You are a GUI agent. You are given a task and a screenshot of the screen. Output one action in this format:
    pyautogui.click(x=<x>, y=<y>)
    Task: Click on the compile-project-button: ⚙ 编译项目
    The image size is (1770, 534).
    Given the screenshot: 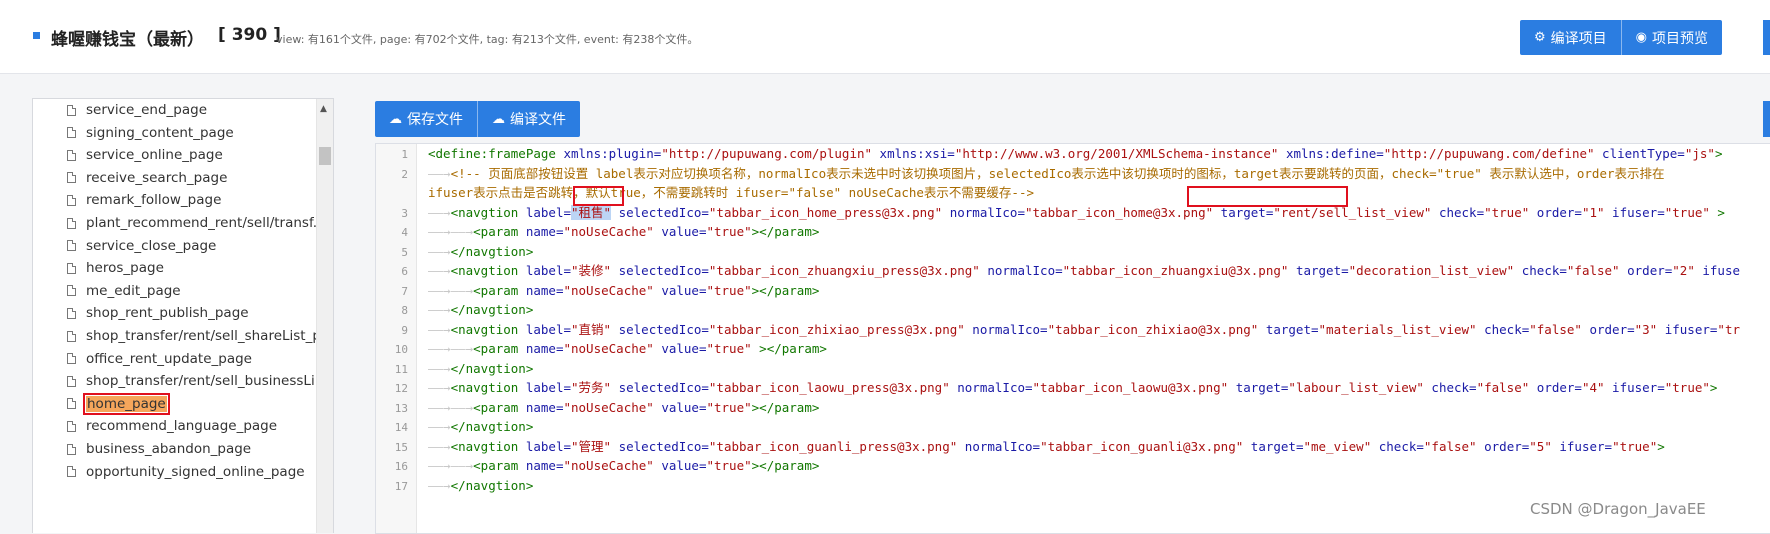 What is the action you would take?
    pyautogui.click(x=1570, y=37)
    